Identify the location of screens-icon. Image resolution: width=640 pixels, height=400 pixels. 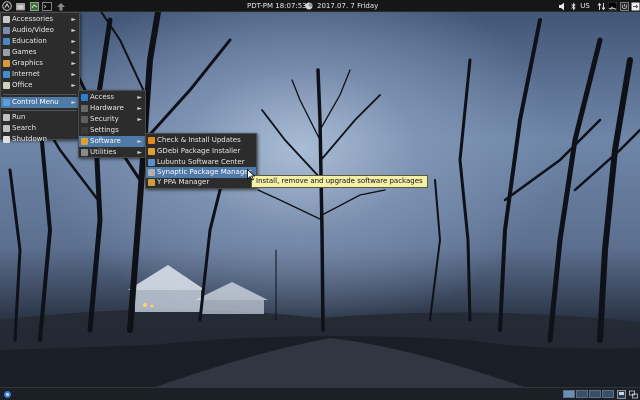
(633, 394).